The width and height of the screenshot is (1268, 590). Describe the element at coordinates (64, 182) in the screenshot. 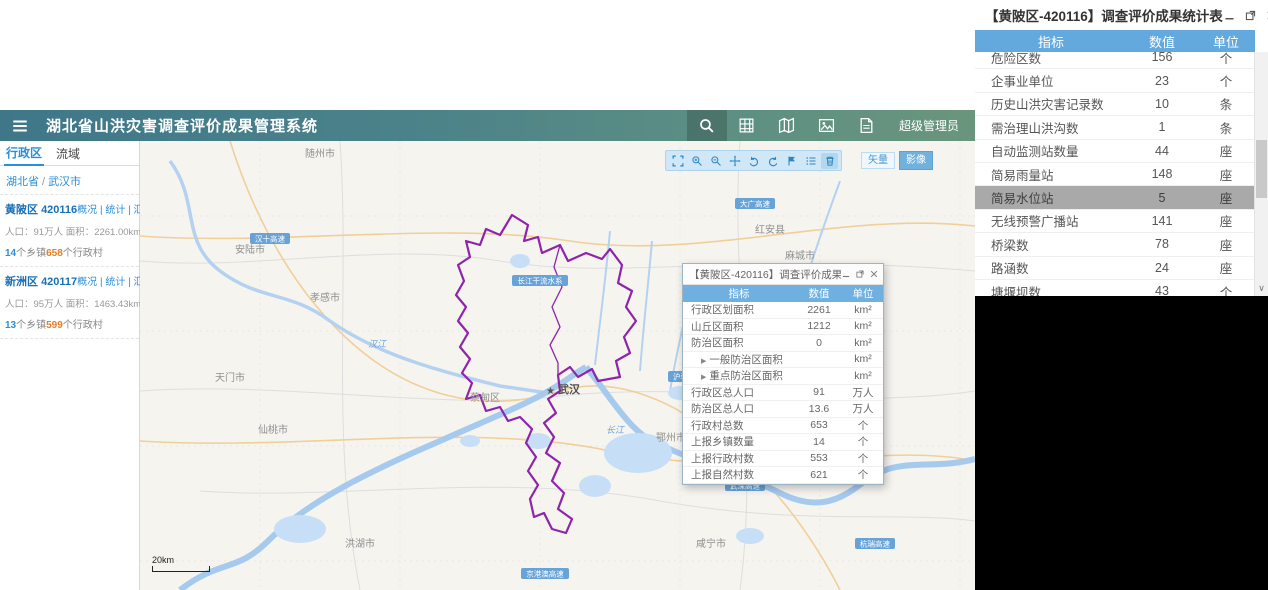

I see `breadcrumb-city: 武汉市` at that location.